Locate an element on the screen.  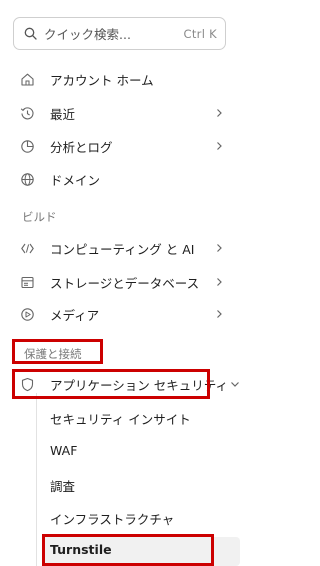
nav-label-domains: ドメイン is located at coordinates (75, 180).